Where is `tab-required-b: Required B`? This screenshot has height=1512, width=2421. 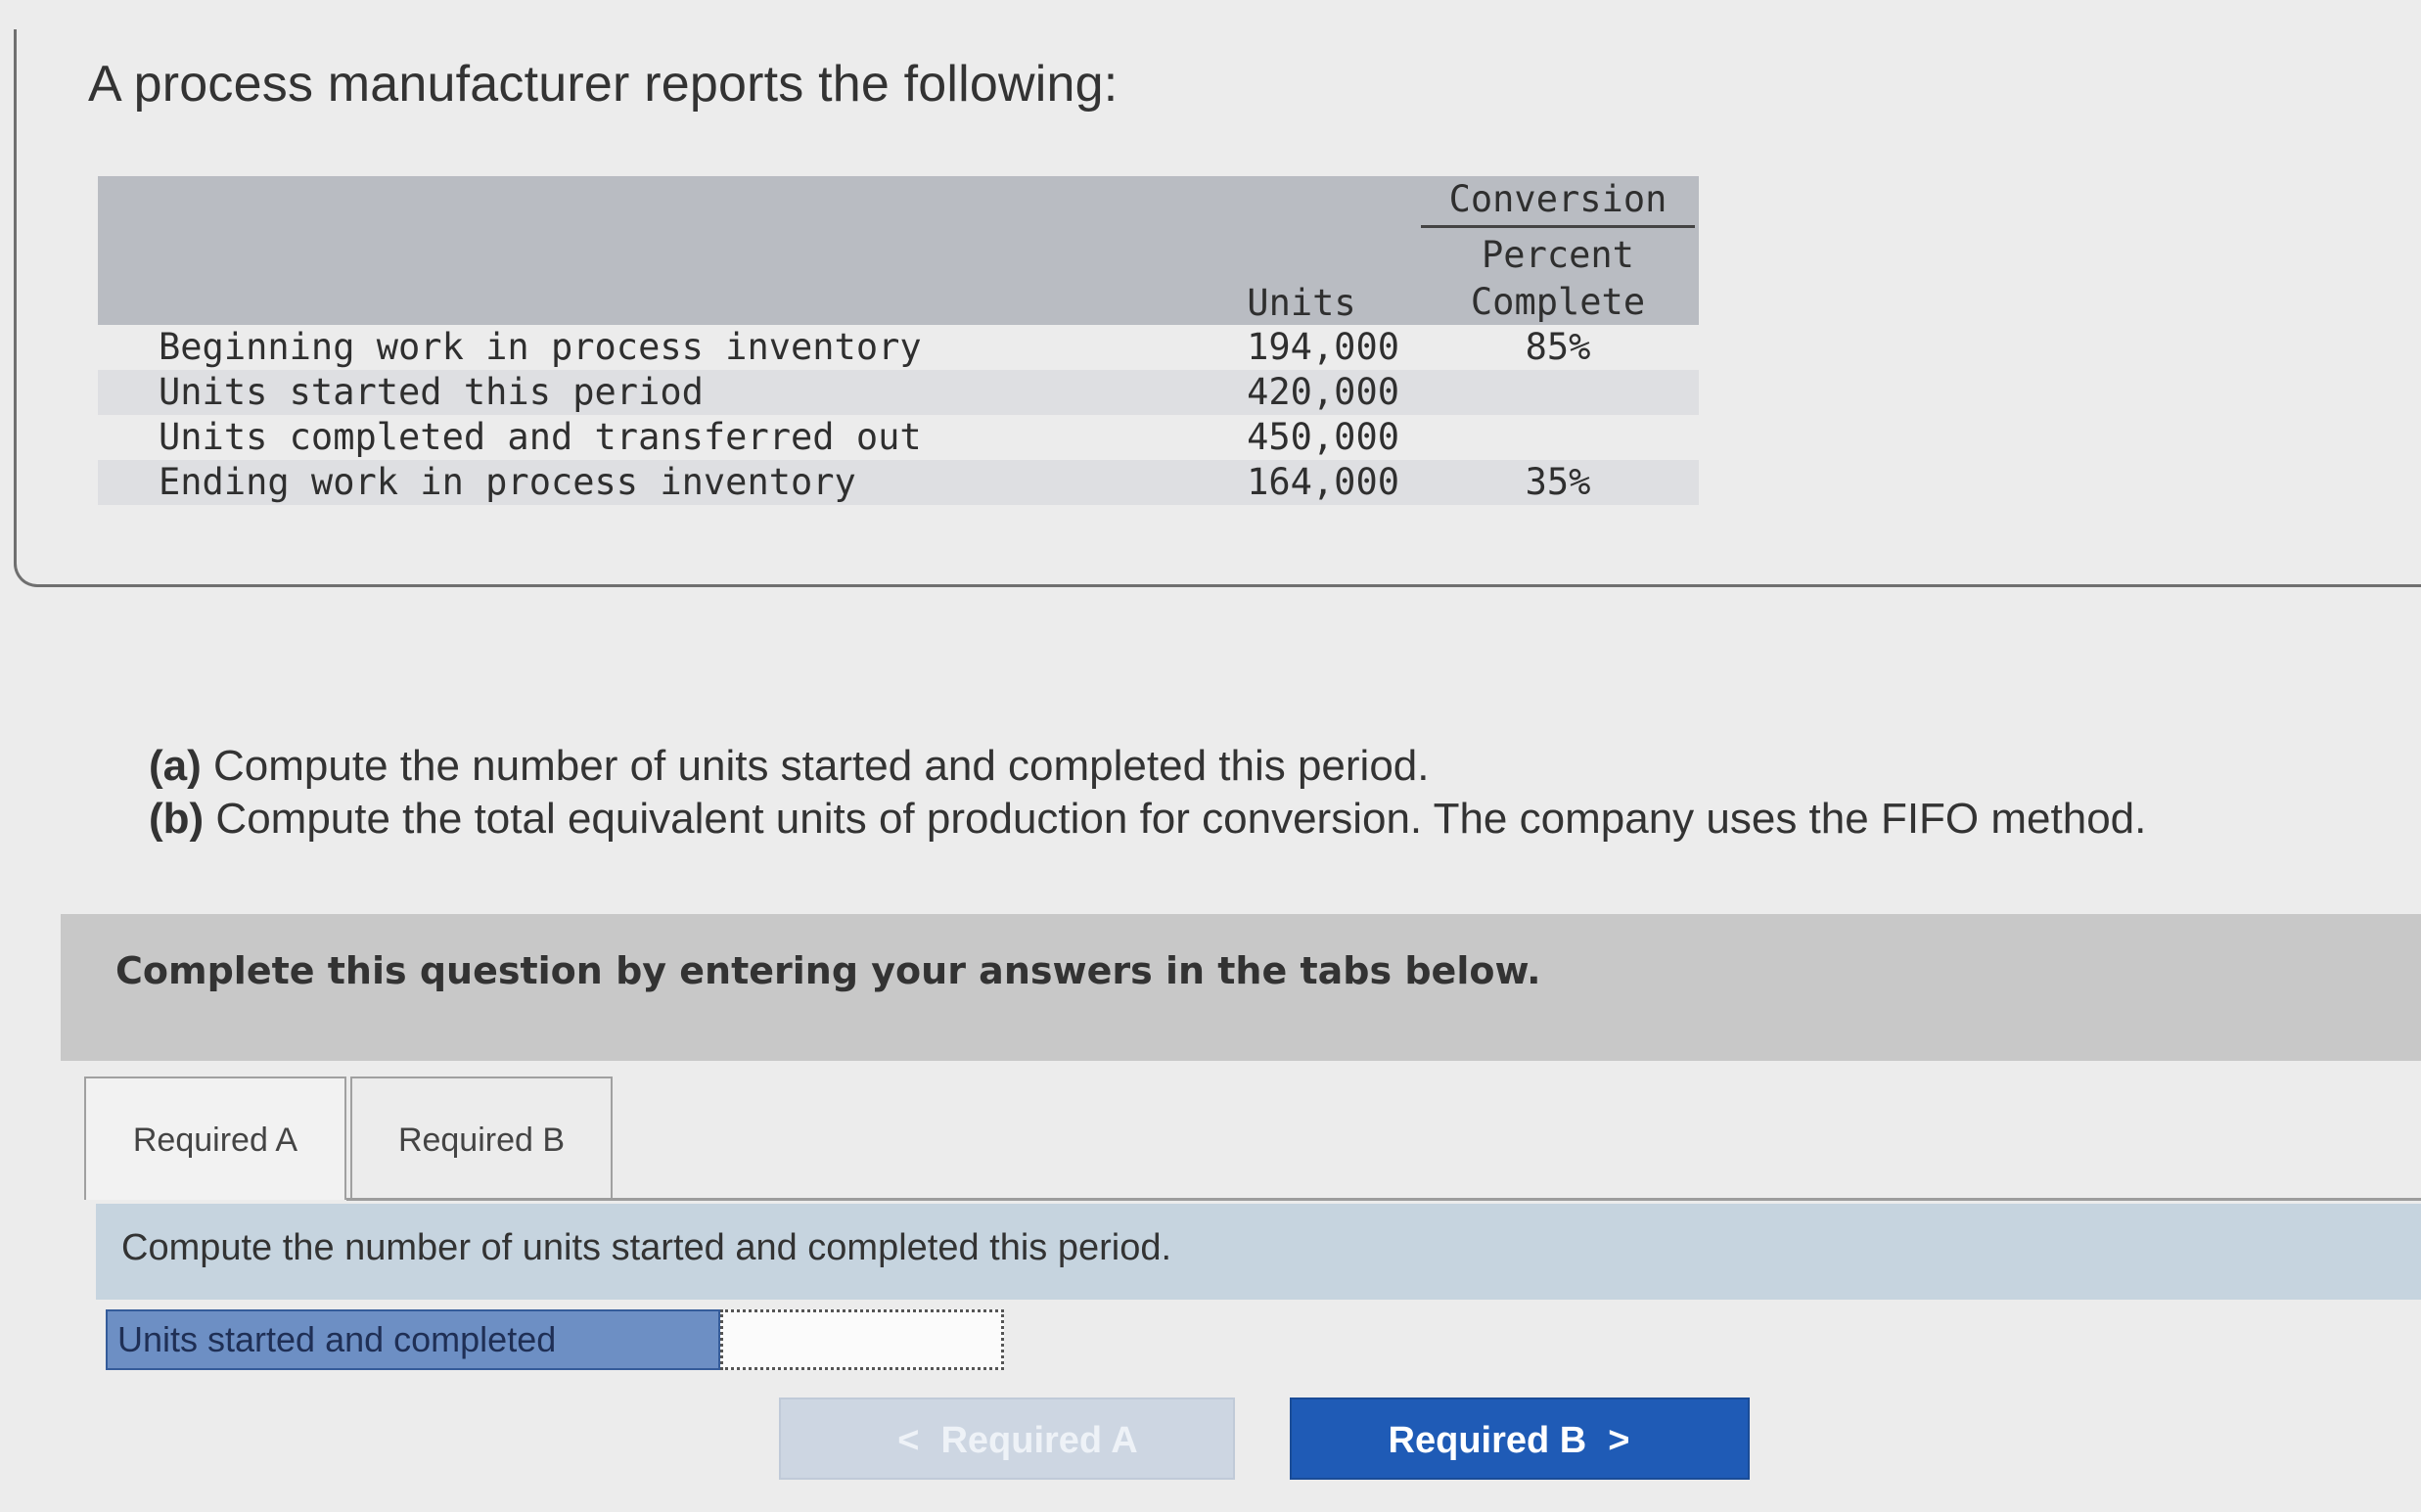 tab-required-b: Required B is located at coordinates (481, 1138).